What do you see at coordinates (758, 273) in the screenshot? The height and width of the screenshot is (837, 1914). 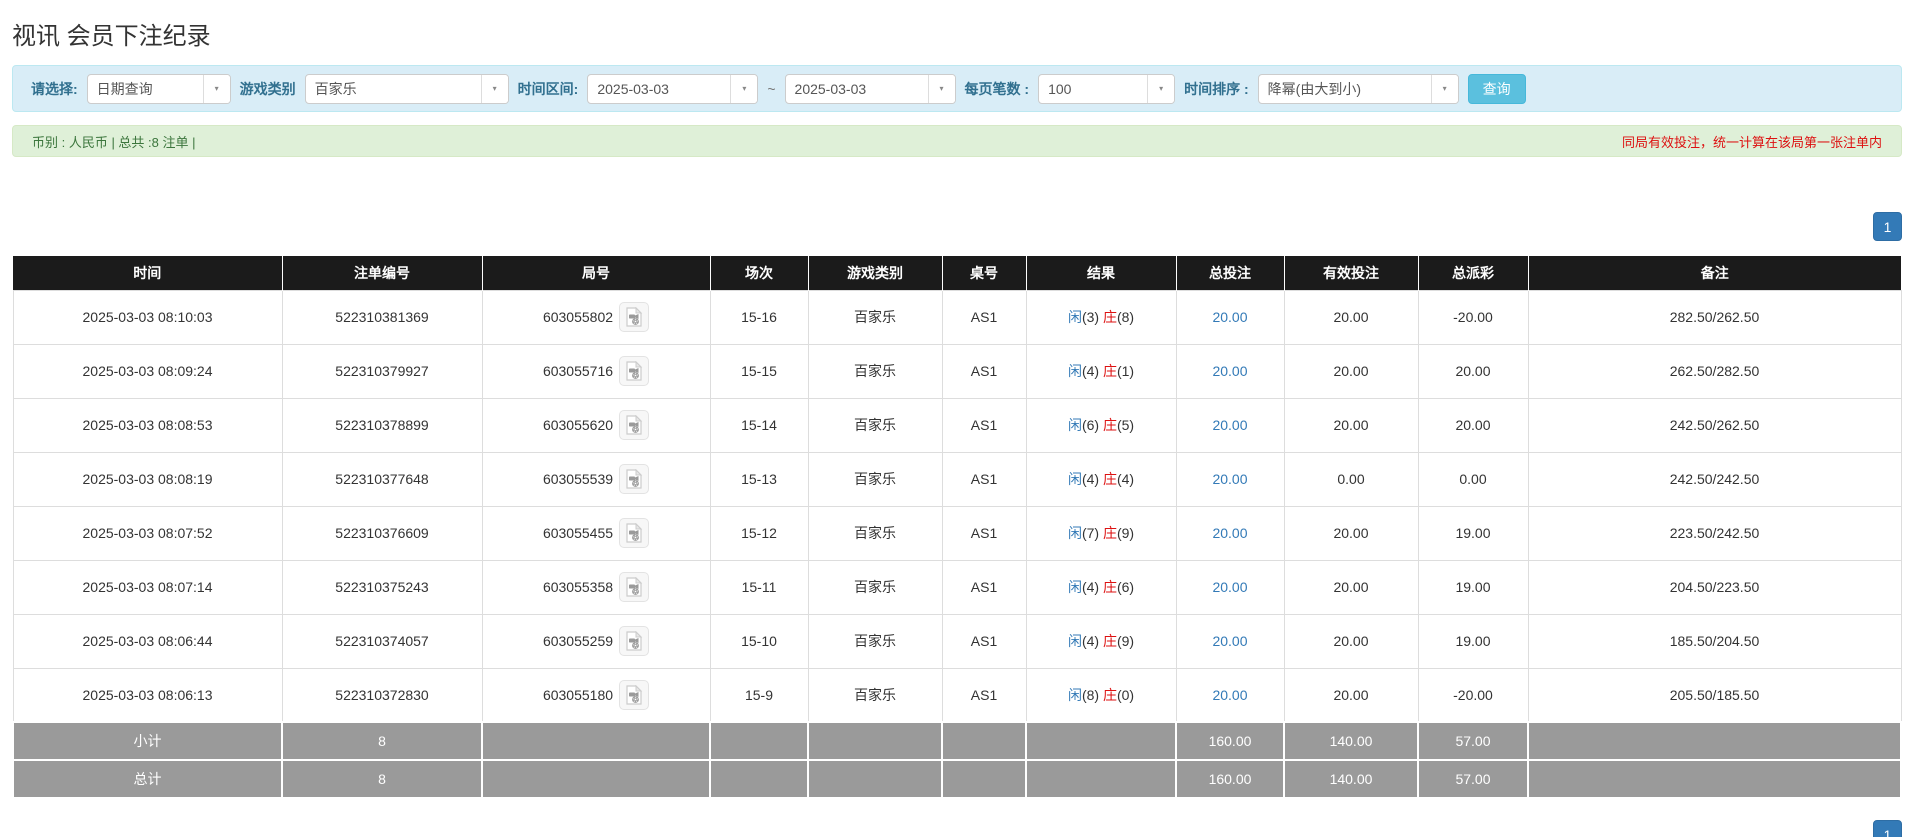 I see `column-header: 场次` at bounding box center [758, 273].